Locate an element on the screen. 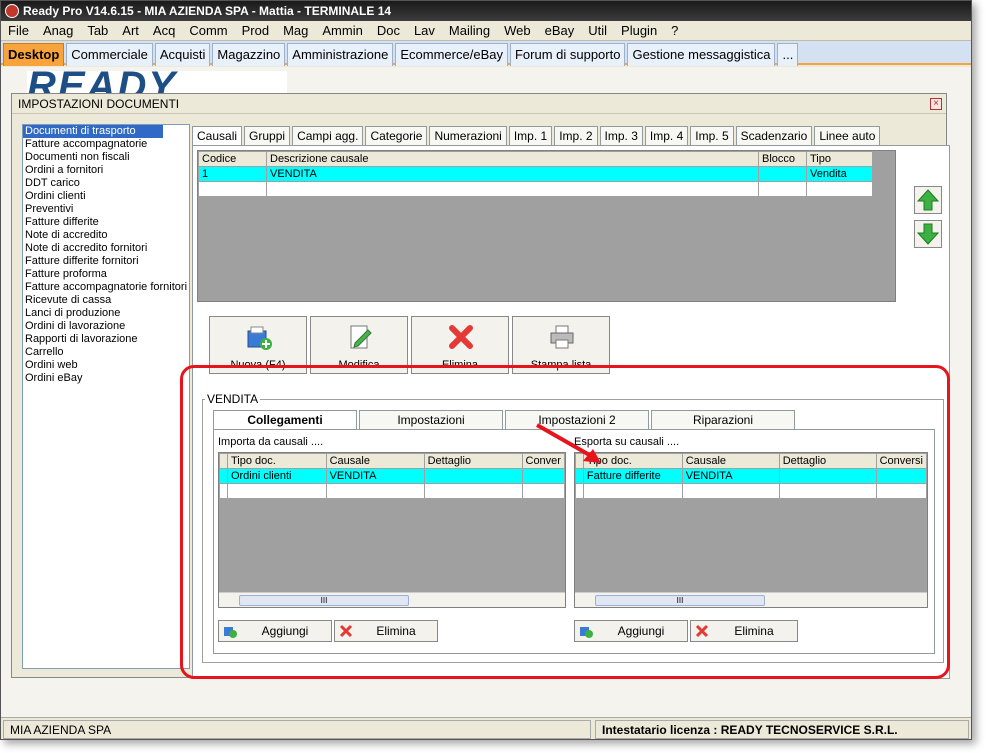  desktop-tab-4: Amministrazione is located at coordinates (340, 54).